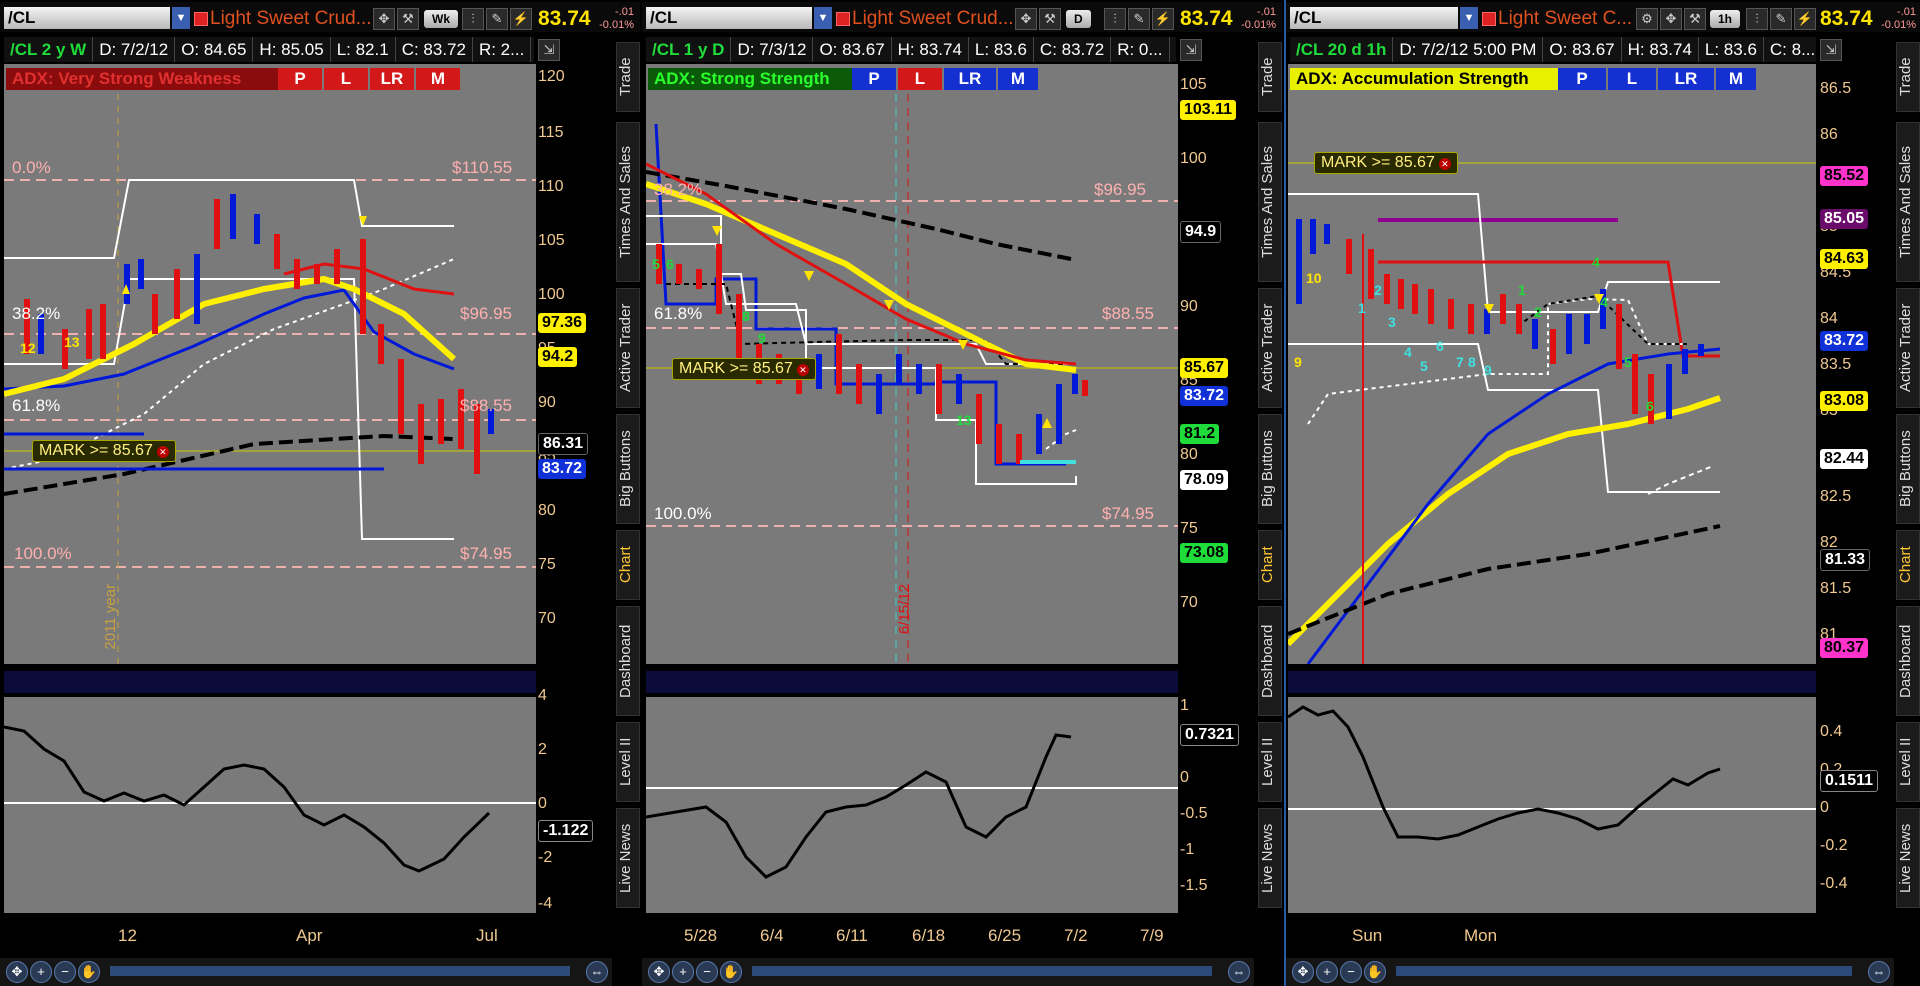 The height and width of the screenshot is (986, 1920). Describe the element at coordinates (214, 49) in the screenshot. I see `info-open: O: 84.65` at that location.